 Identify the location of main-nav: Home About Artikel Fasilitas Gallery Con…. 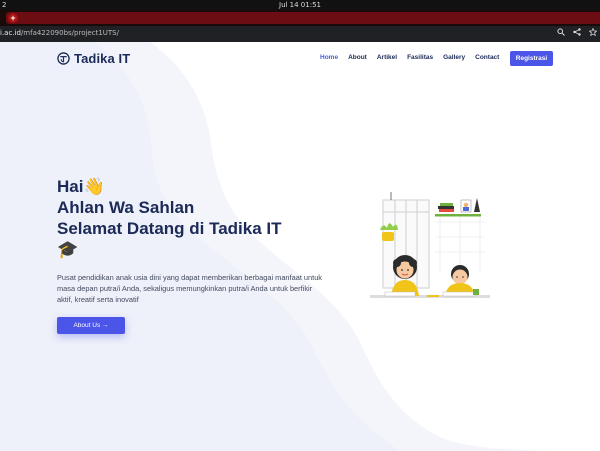
(414, 57).